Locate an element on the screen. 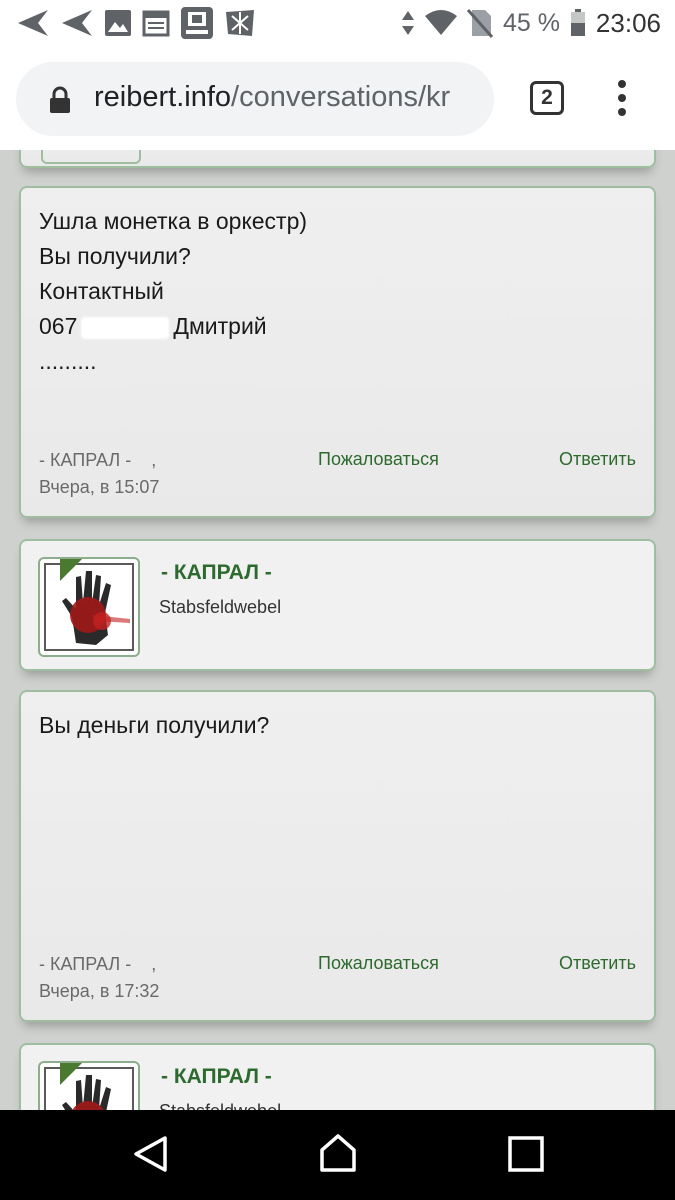 Image resolution: width=675 pixels, height=1200 pixels. browser-toolbar: reibert.info/conversations/kr 2 is located at coordinates (337, 98).